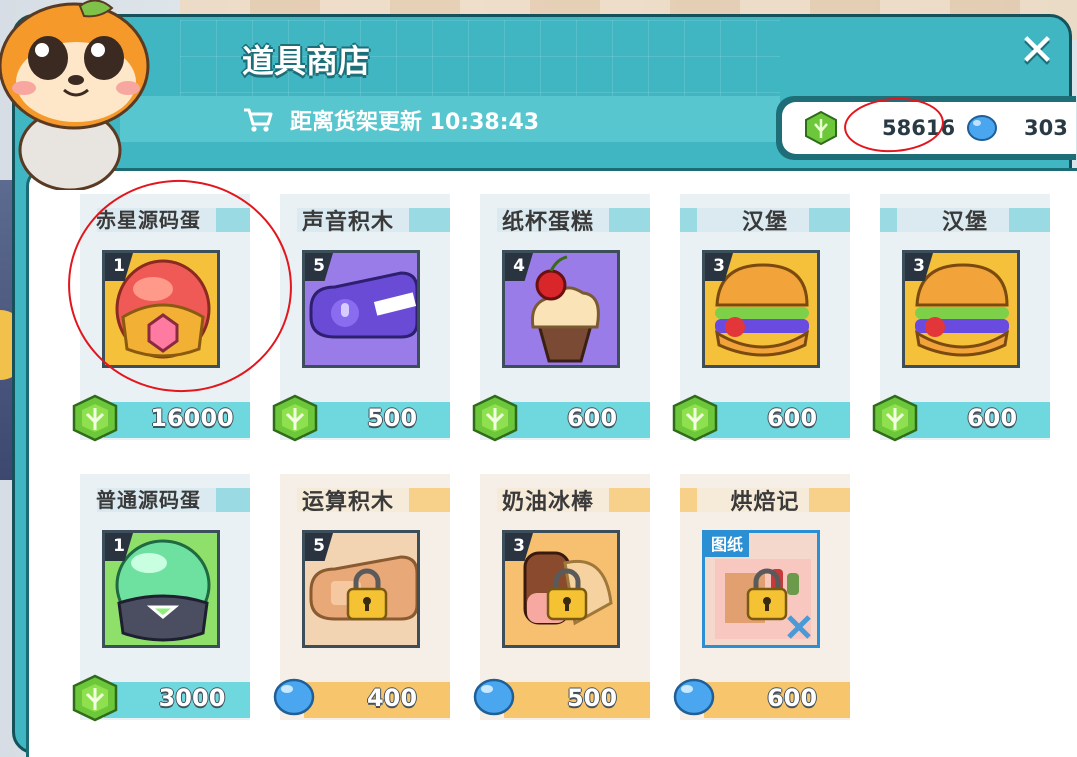 The height and width of the screenshot is (757, 1077). Describe the element at coordinates (1046, 128) in the screenshot. I see `bean-balance: 303` at that location.